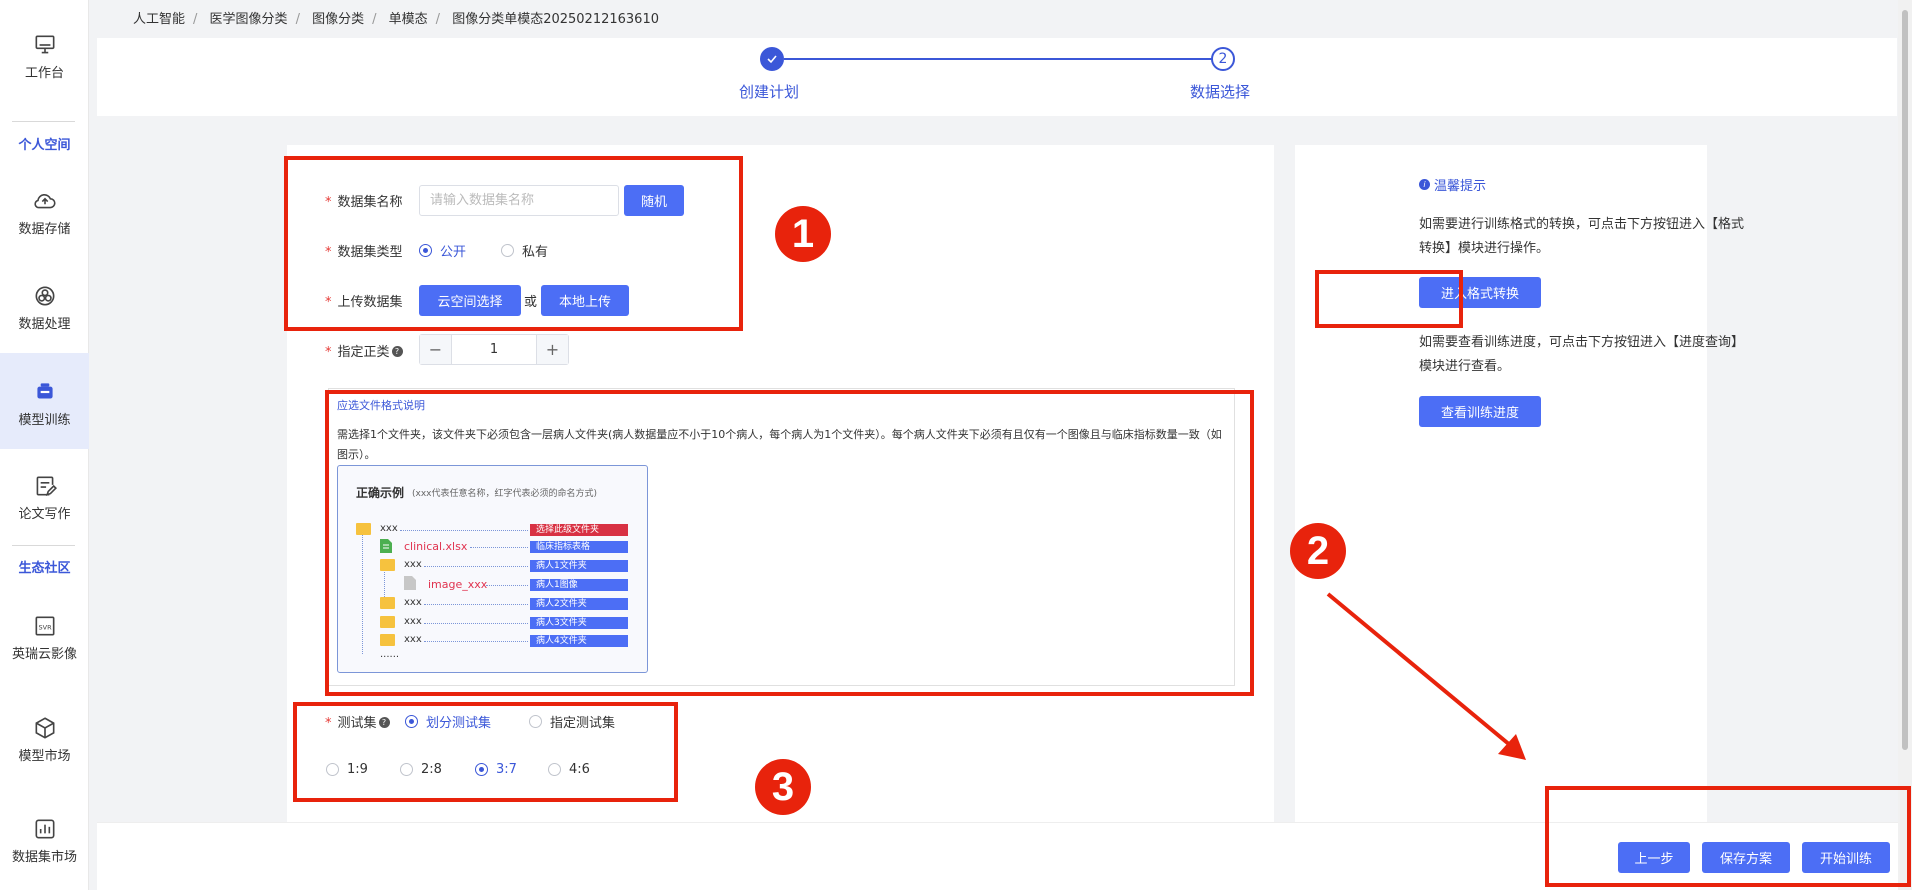 Image resolution: width=1912 pixels, height=890 pixels. I want to click on sidebar-item-label: 数据集市场, so click(44, 857).